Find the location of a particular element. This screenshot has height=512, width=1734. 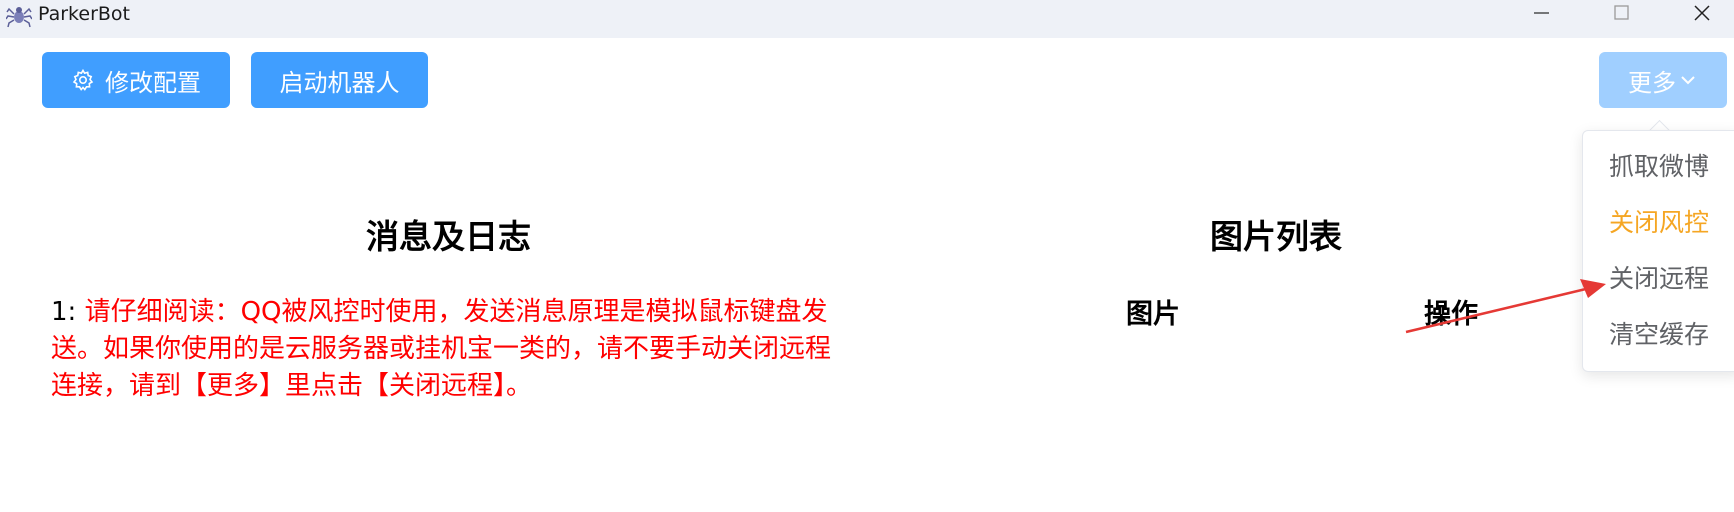

menu-item-disable-risk-control: 关闭风控 is located at coordinates (1659, 223).